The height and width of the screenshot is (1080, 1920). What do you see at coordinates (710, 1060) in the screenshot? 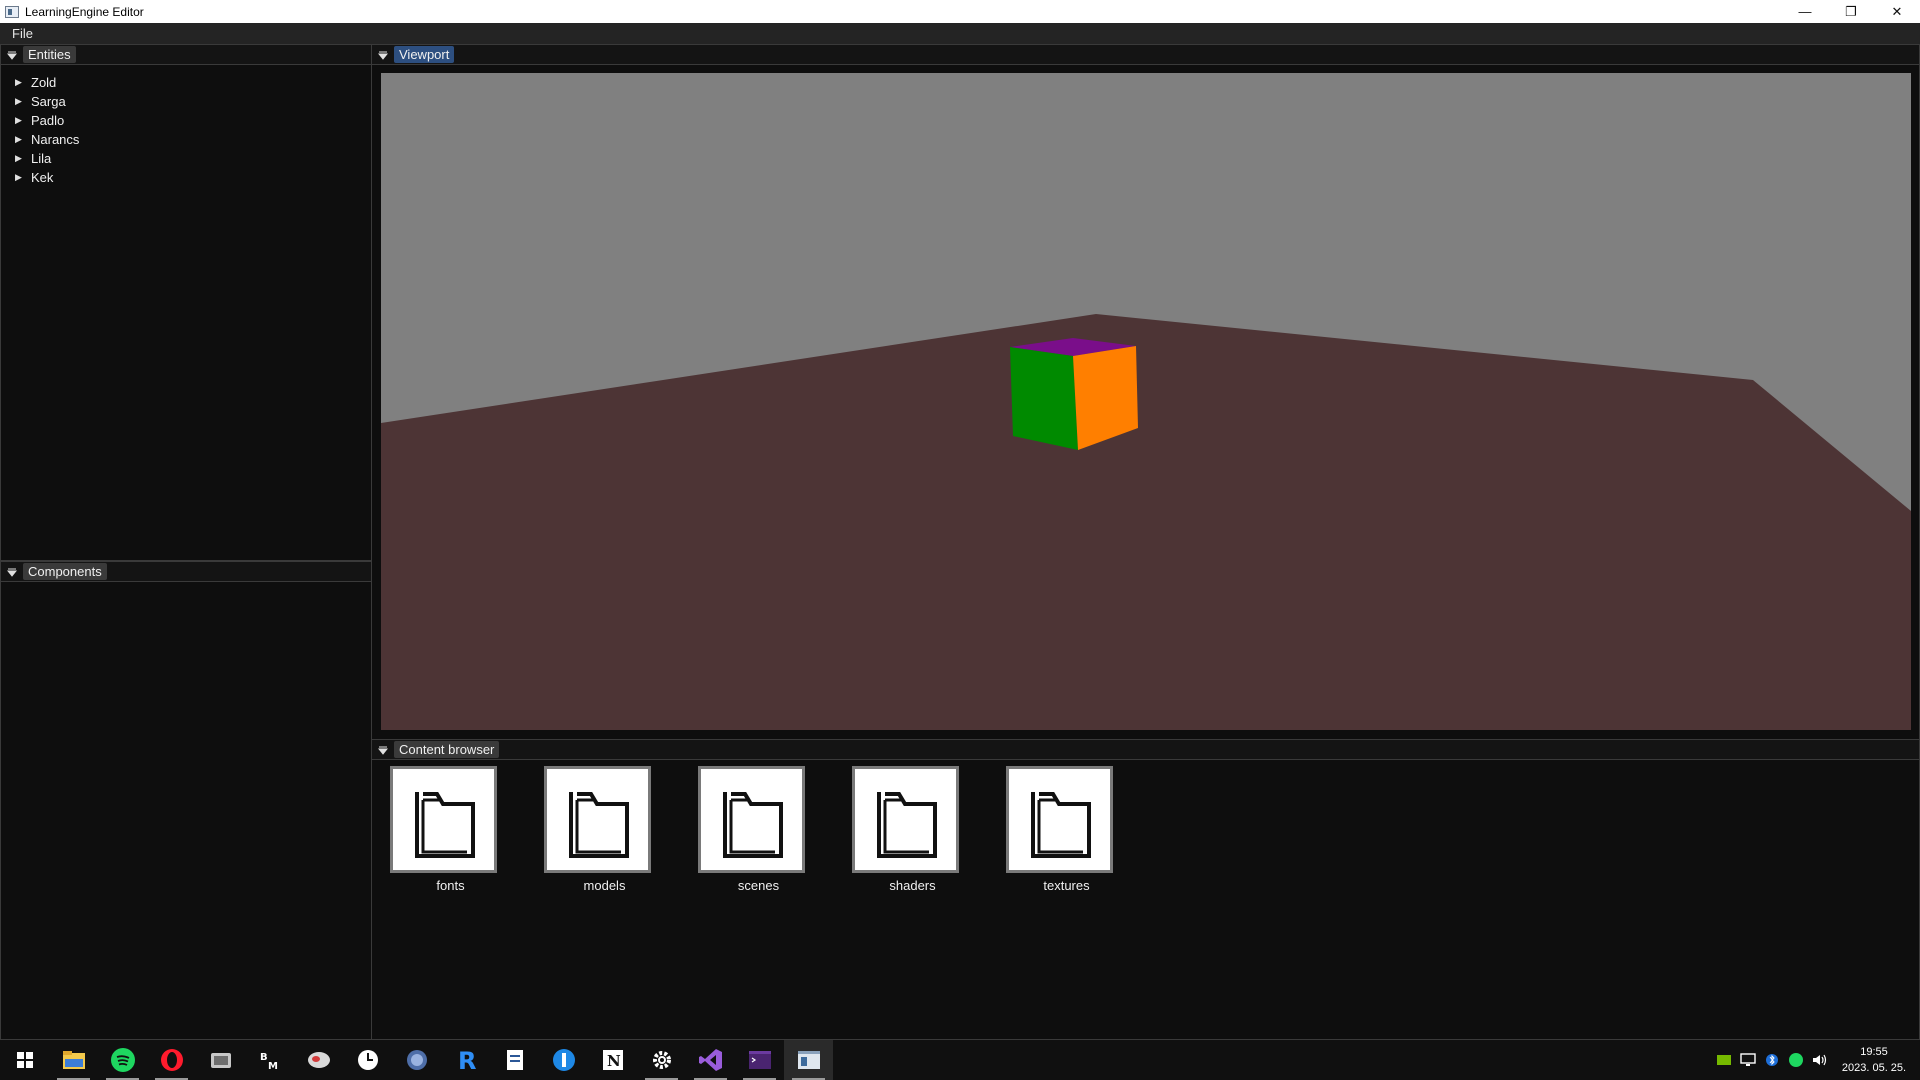
I see `visual-studio-icon` at bounding box center [710, 1060].